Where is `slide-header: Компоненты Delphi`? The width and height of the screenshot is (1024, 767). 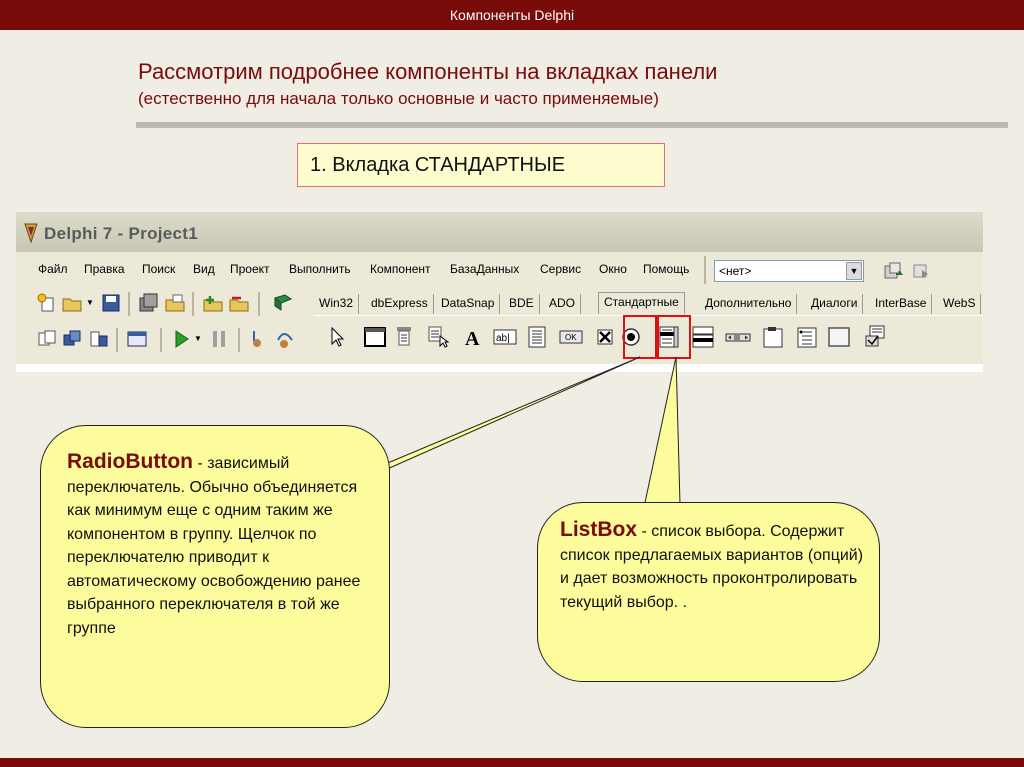 slide-header: Компоненты Delphi is located at coordinates (512, 15).